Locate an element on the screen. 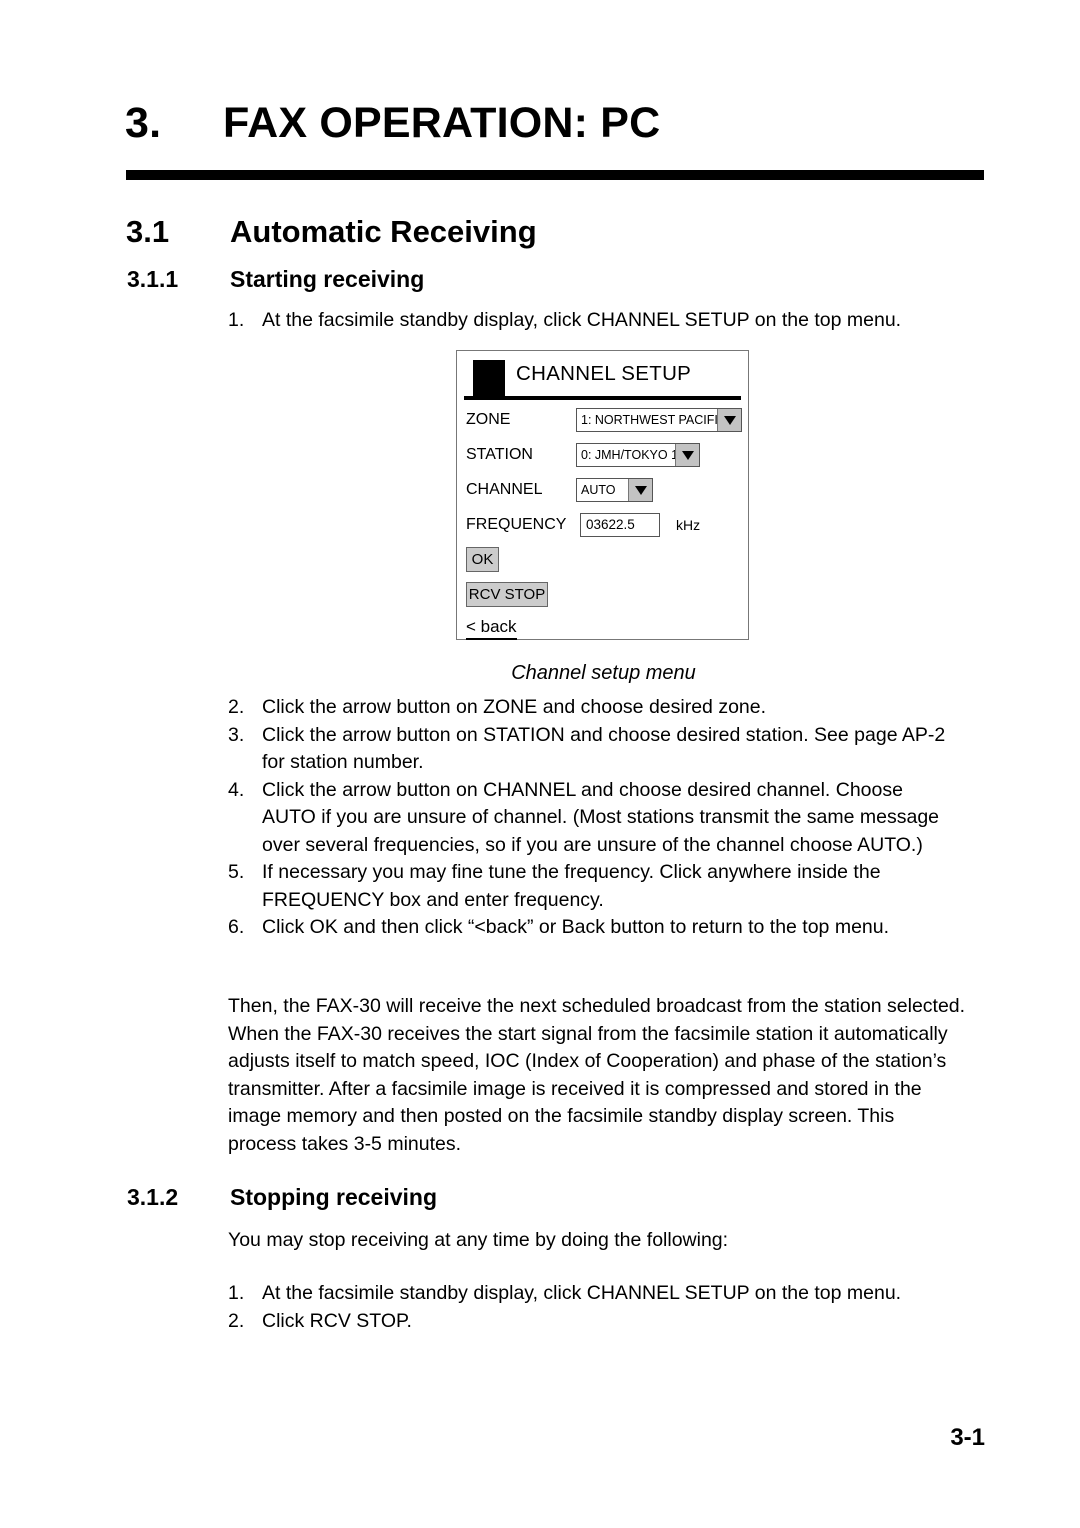 This screenshot has width=1080, height=1528. subsection-heading-starting-receiving: 3.1.1 Starting receiving is located at coordinates (275, 279).